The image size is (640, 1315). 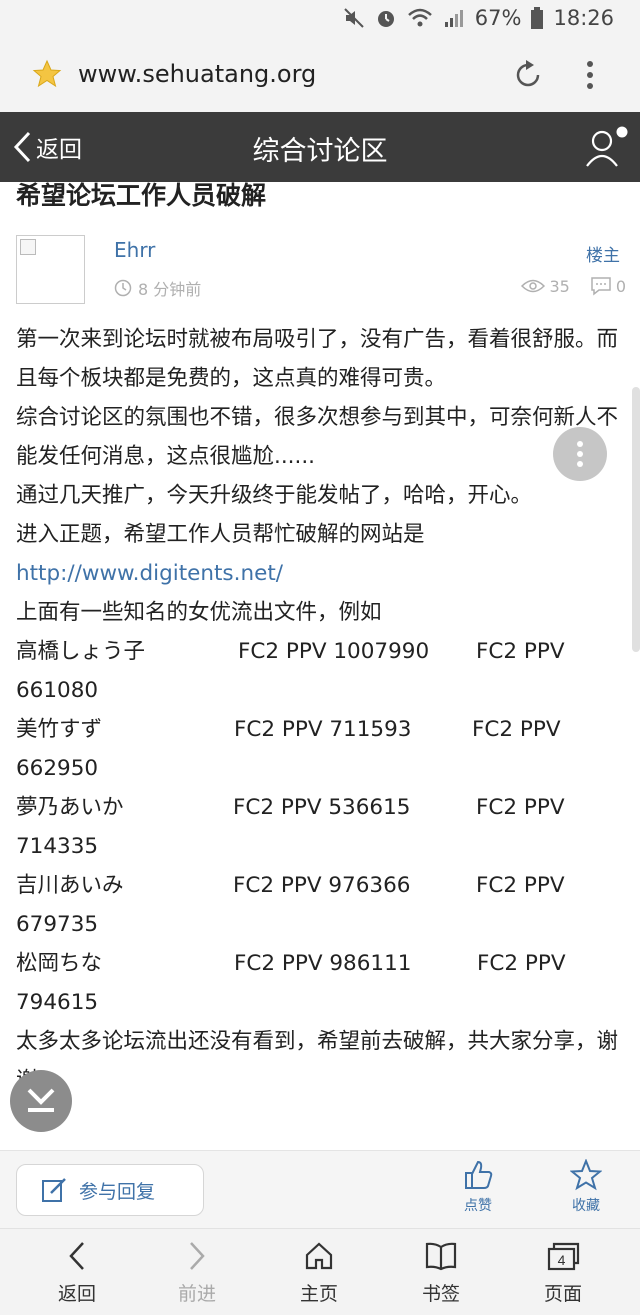 What do you see at coordinates (76, 1256) in the screenshot?
I see `chevron-left-icon` at bounding box center [76, 1256].